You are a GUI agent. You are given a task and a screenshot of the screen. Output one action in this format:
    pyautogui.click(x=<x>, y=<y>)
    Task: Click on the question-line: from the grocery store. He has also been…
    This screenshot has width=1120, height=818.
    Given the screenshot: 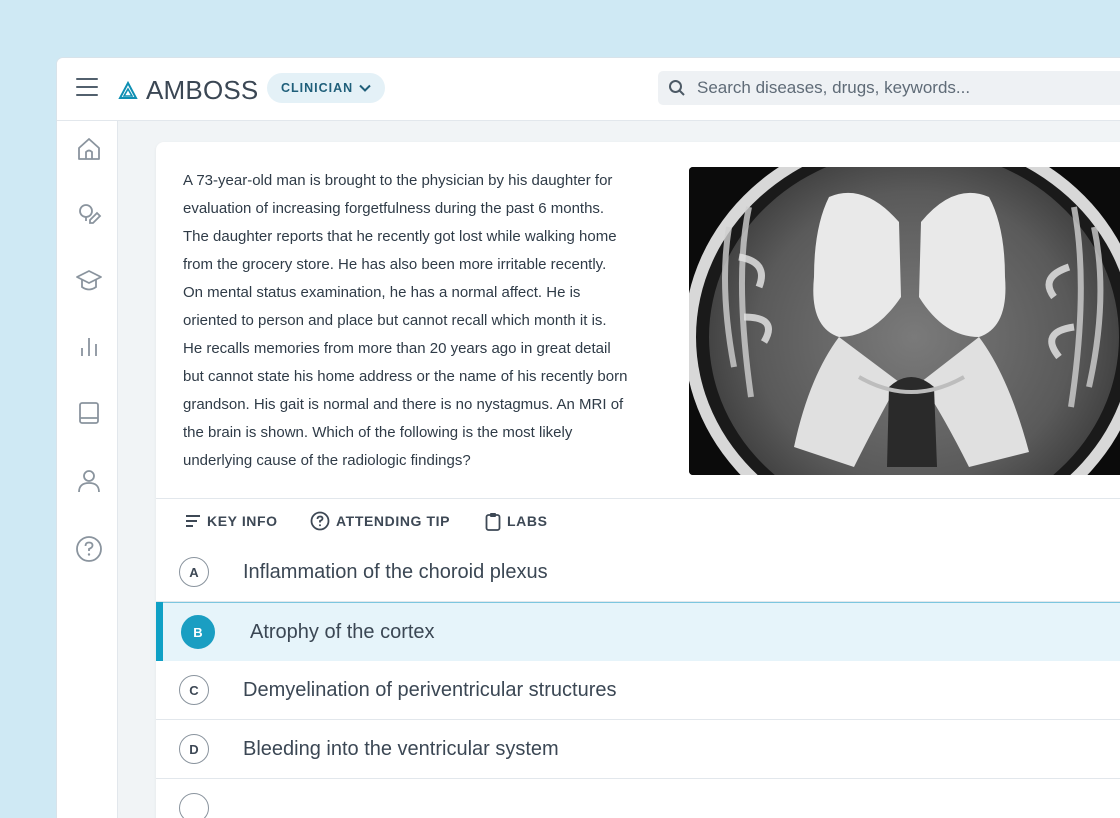 What is the action you would take?
    pyautogui.click(x=395, y=264)
    